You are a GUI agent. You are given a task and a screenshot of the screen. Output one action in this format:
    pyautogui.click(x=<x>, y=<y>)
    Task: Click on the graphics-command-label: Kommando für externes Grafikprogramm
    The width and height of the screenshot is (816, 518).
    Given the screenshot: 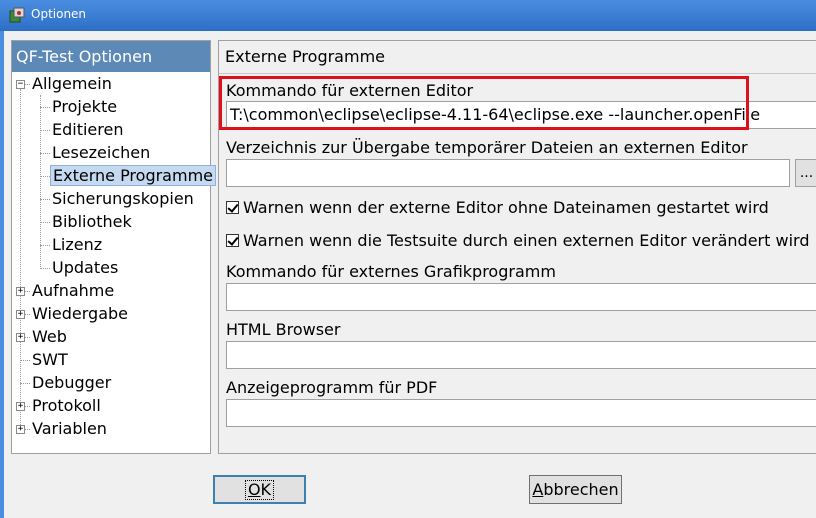 What is the action you would take?
    pyautogui.click(x=391, y=271)
    